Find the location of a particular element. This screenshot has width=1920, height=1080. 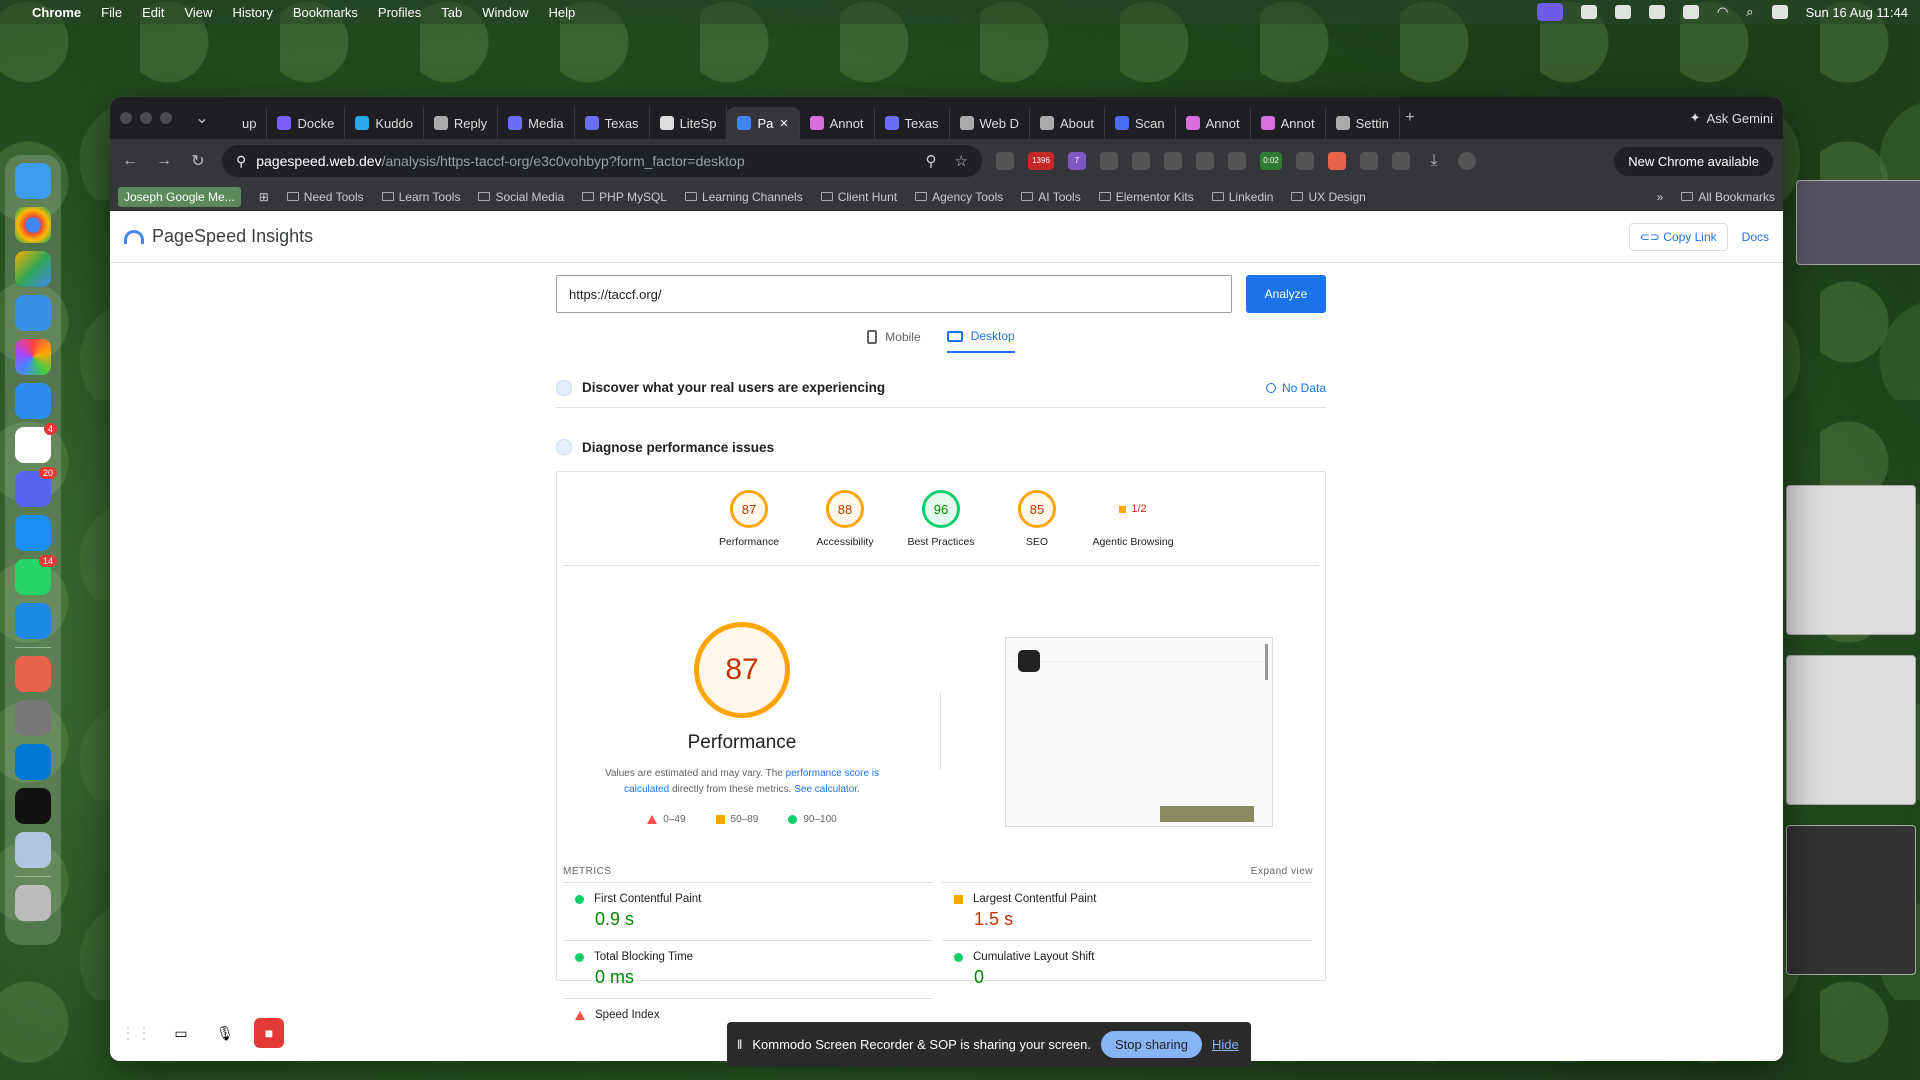

all-bookmarks: All Bookmarks is located at coordinates (1728, 197).